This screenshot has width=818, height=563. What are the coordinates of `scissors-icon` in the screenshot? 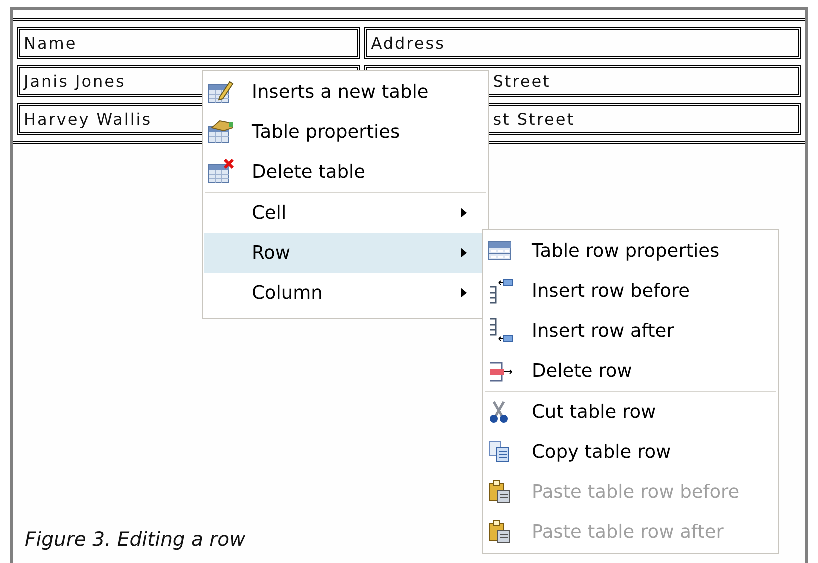 It's located at (499, 412).